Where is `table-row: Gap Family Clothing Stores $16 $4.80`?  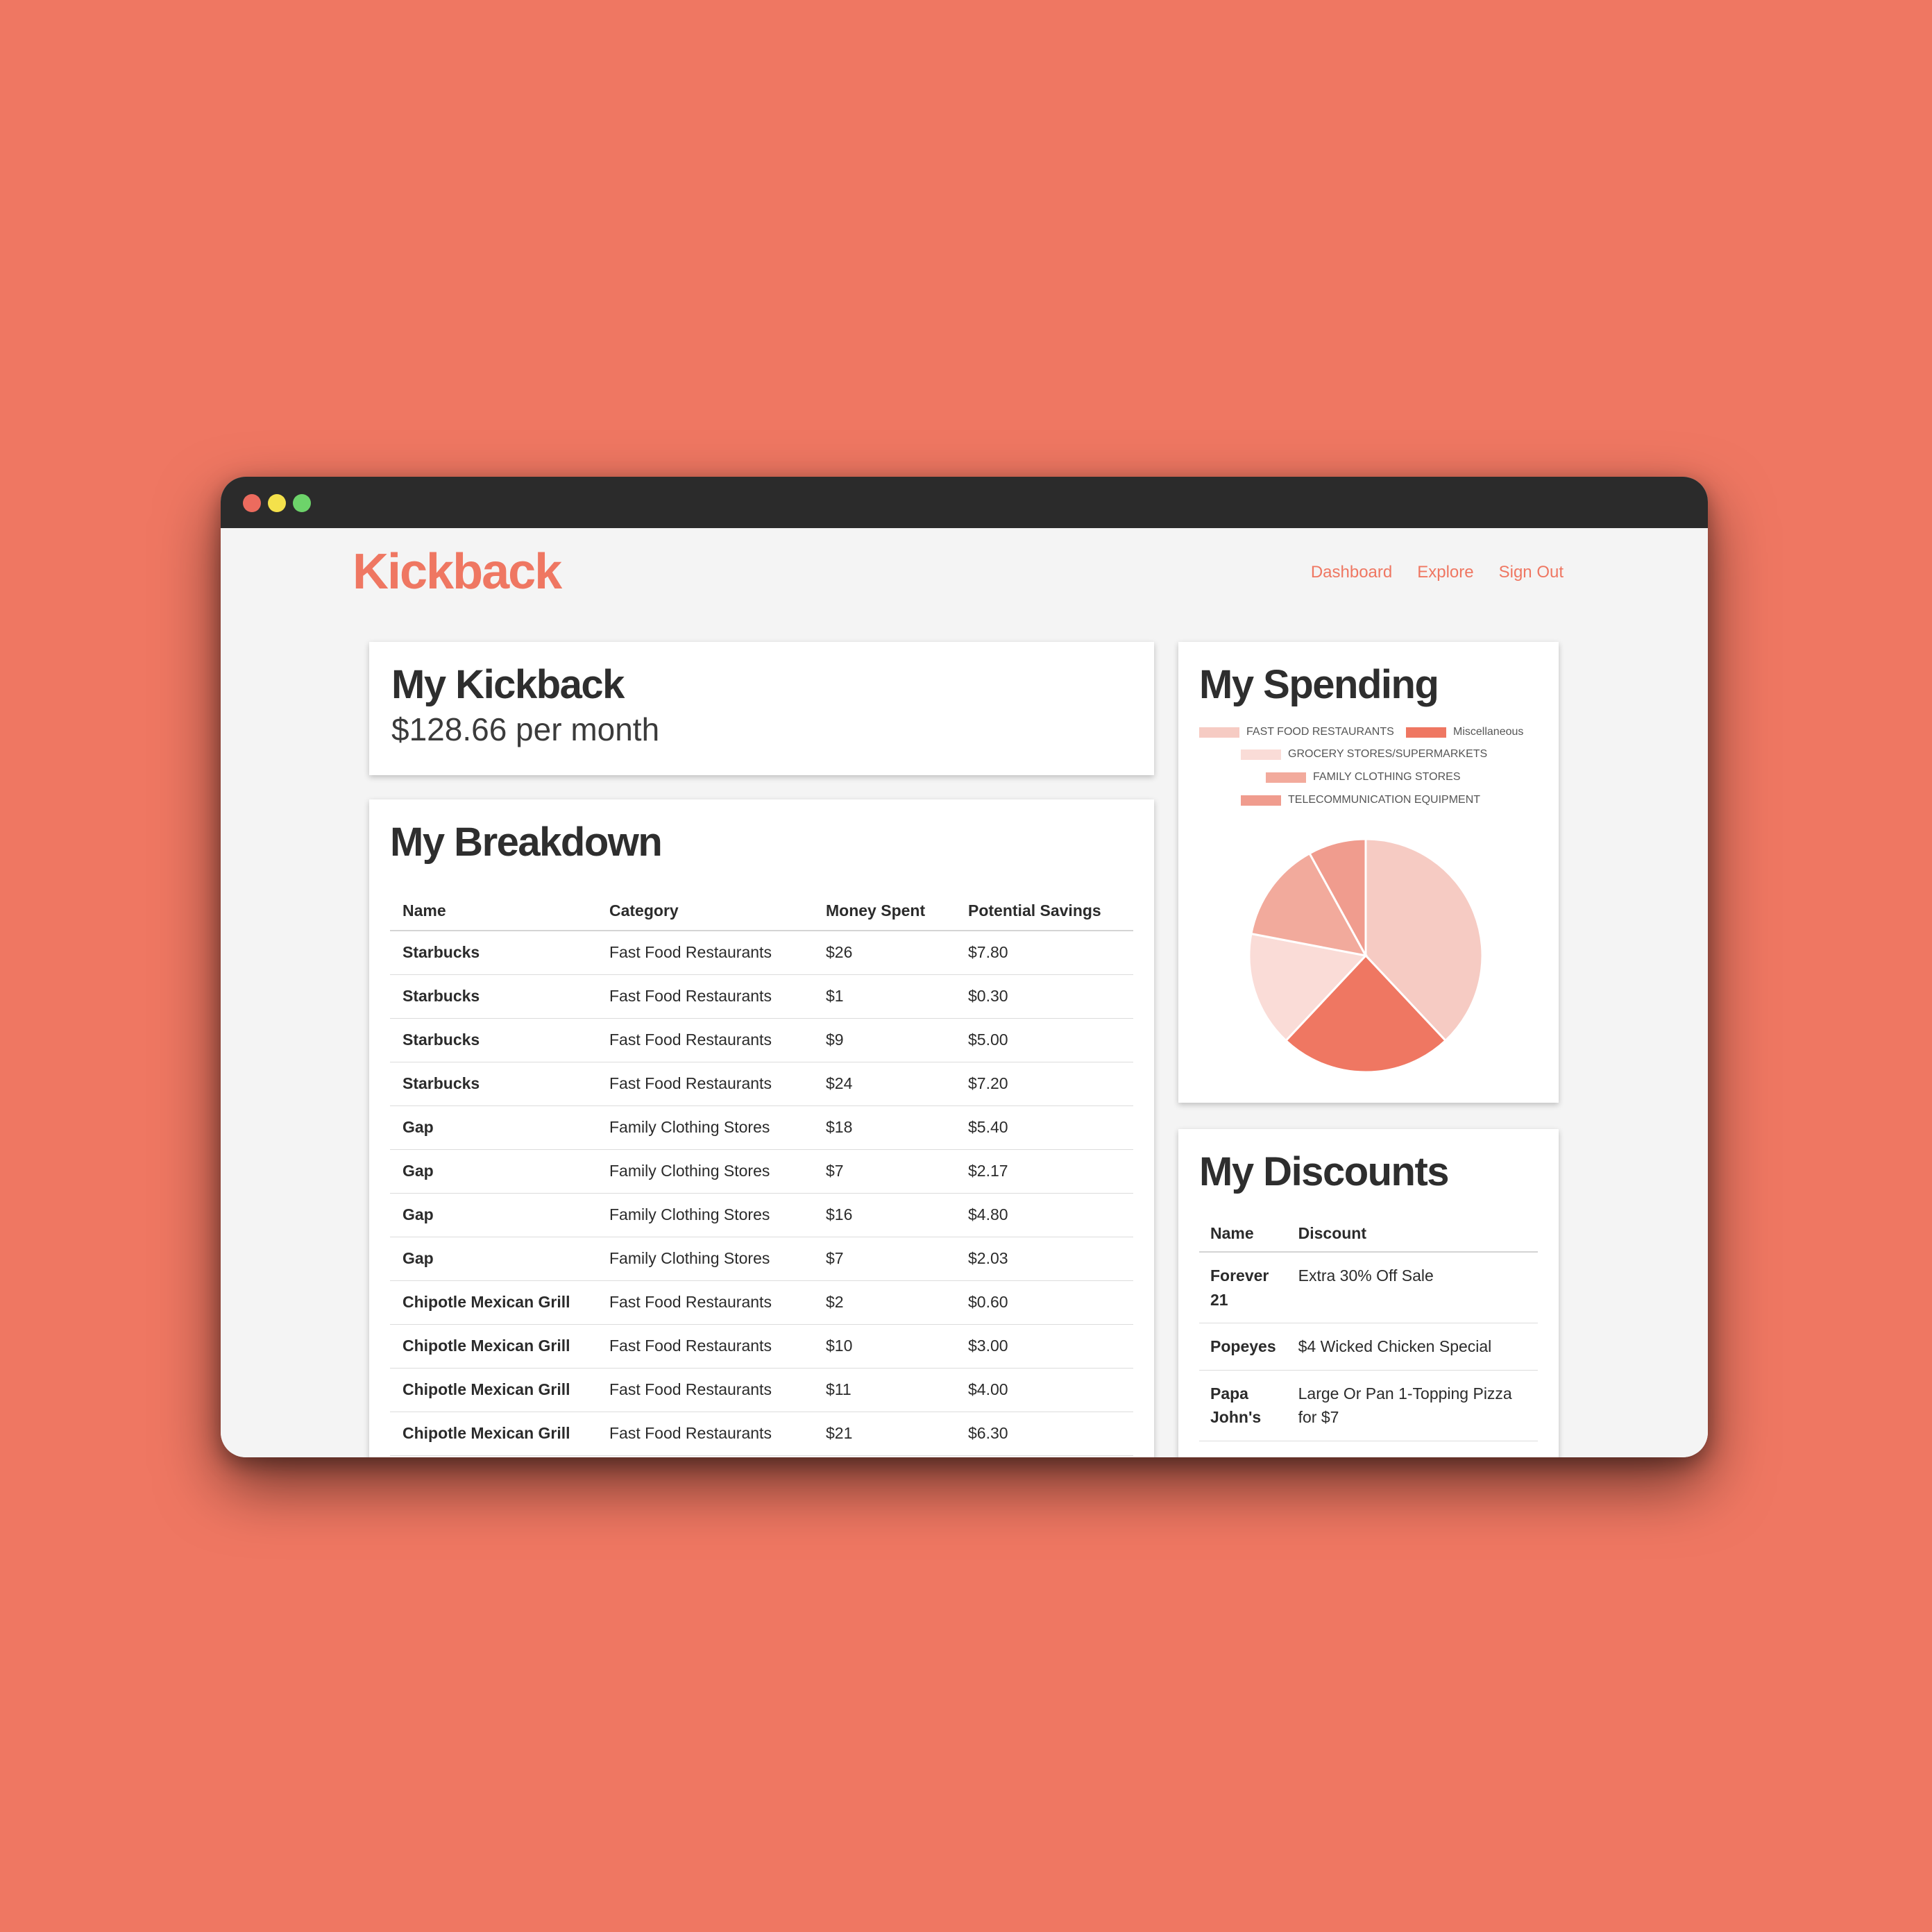
table-row: Gap Family Clothing Stores $16 $4.80 is located at coordinates (761, 1215).